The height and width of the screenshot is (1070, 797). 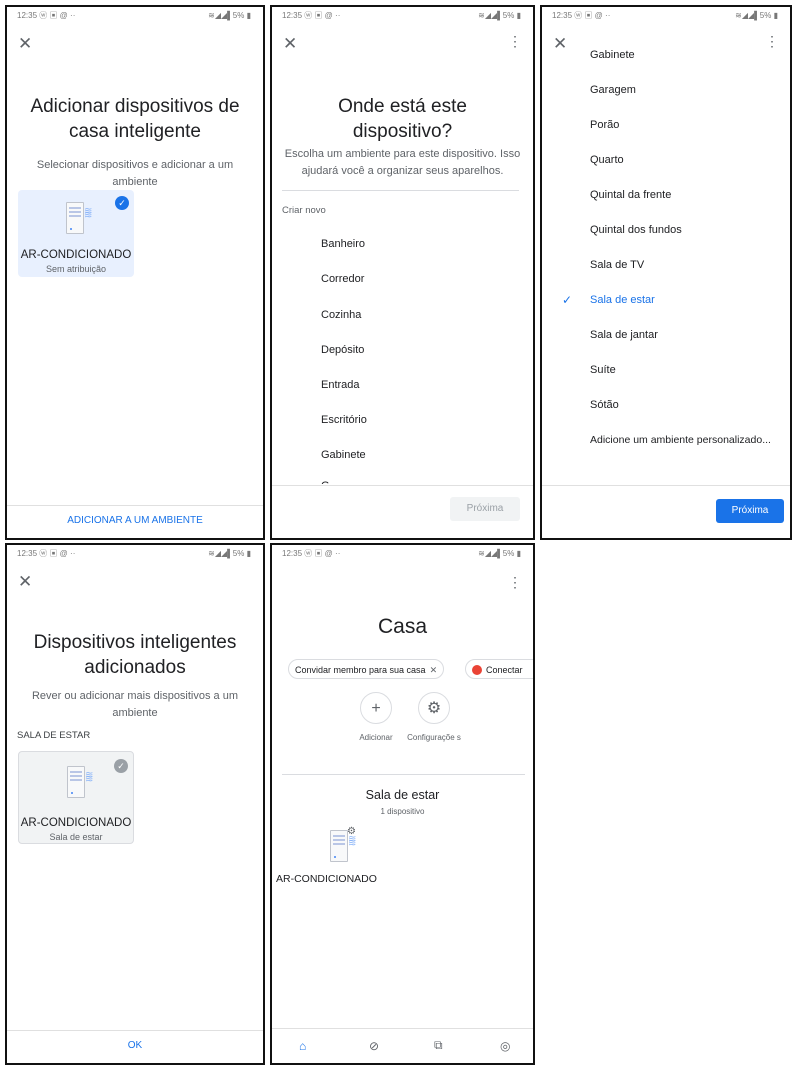 I want to click on room-header: SALA DE ESTAR, so click(x=54, y=735).